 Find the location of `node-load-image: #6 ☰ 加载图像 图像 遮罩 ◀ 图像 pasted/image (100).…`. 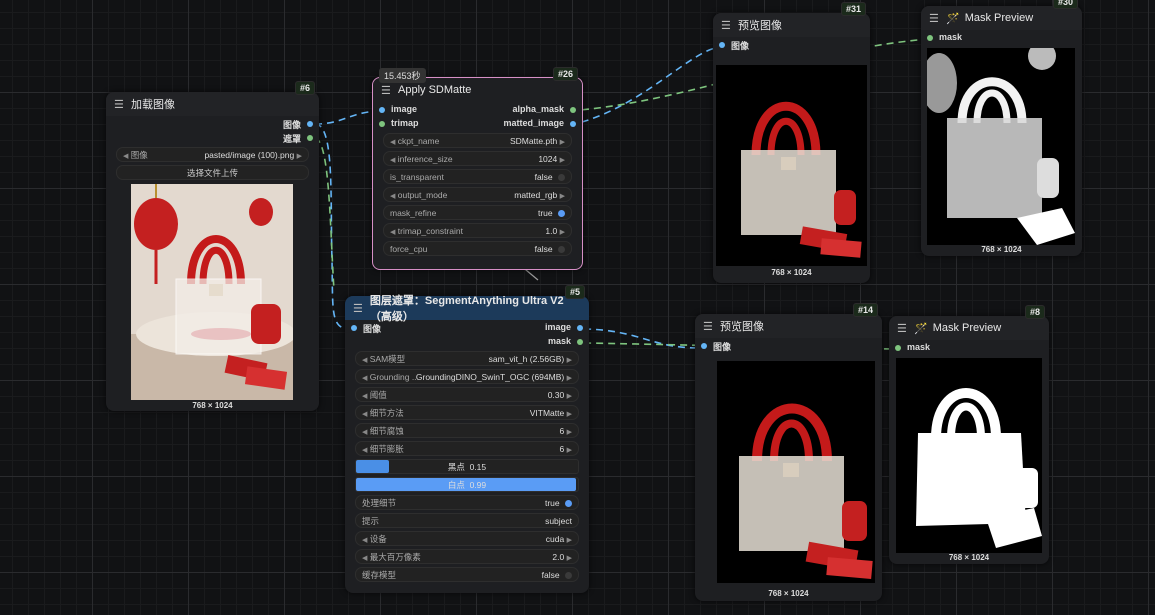

node-load-image: #6 ☰ 加载图像 图像 遮罩 ◀ 图像 pasted/image (100).… is located at coordinates (212, 246).